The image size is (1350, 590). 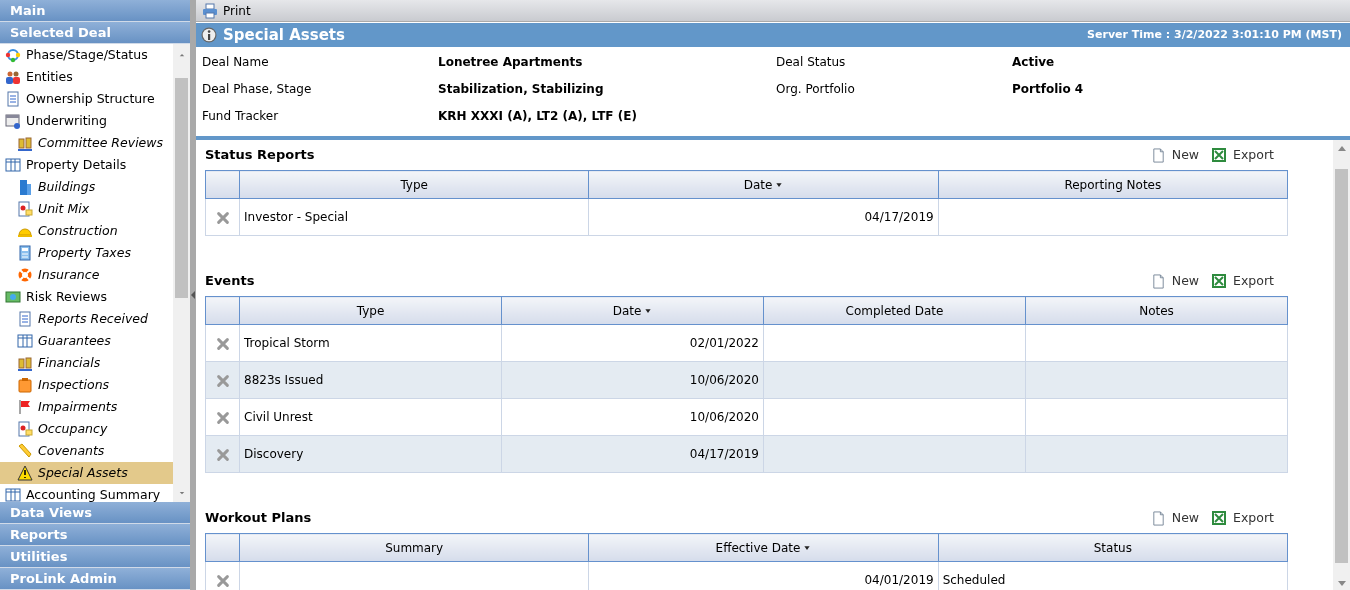 I want to click on sidebar-item: Reports Received, so click(x=86, y=319).